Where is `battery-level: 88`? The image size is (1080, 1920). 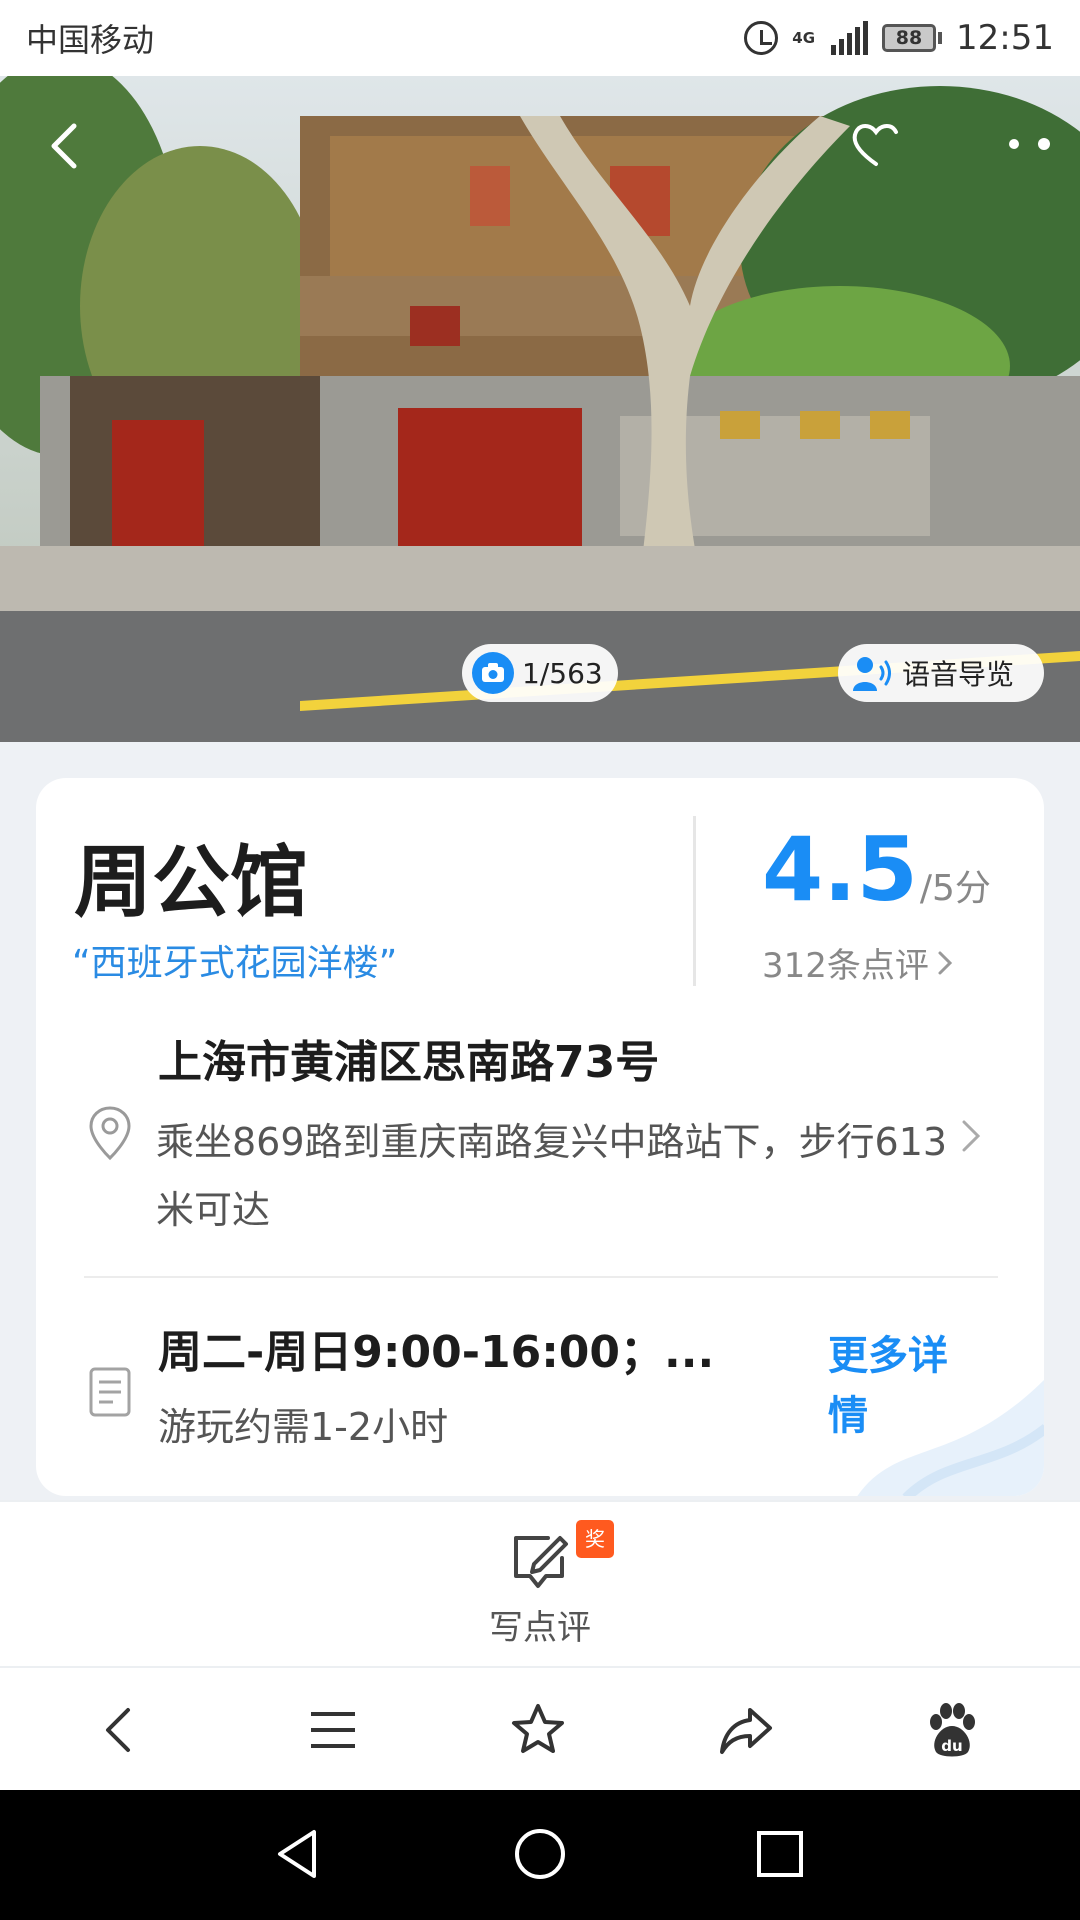 battery-level: 88 is located at coordinates (909, 38).